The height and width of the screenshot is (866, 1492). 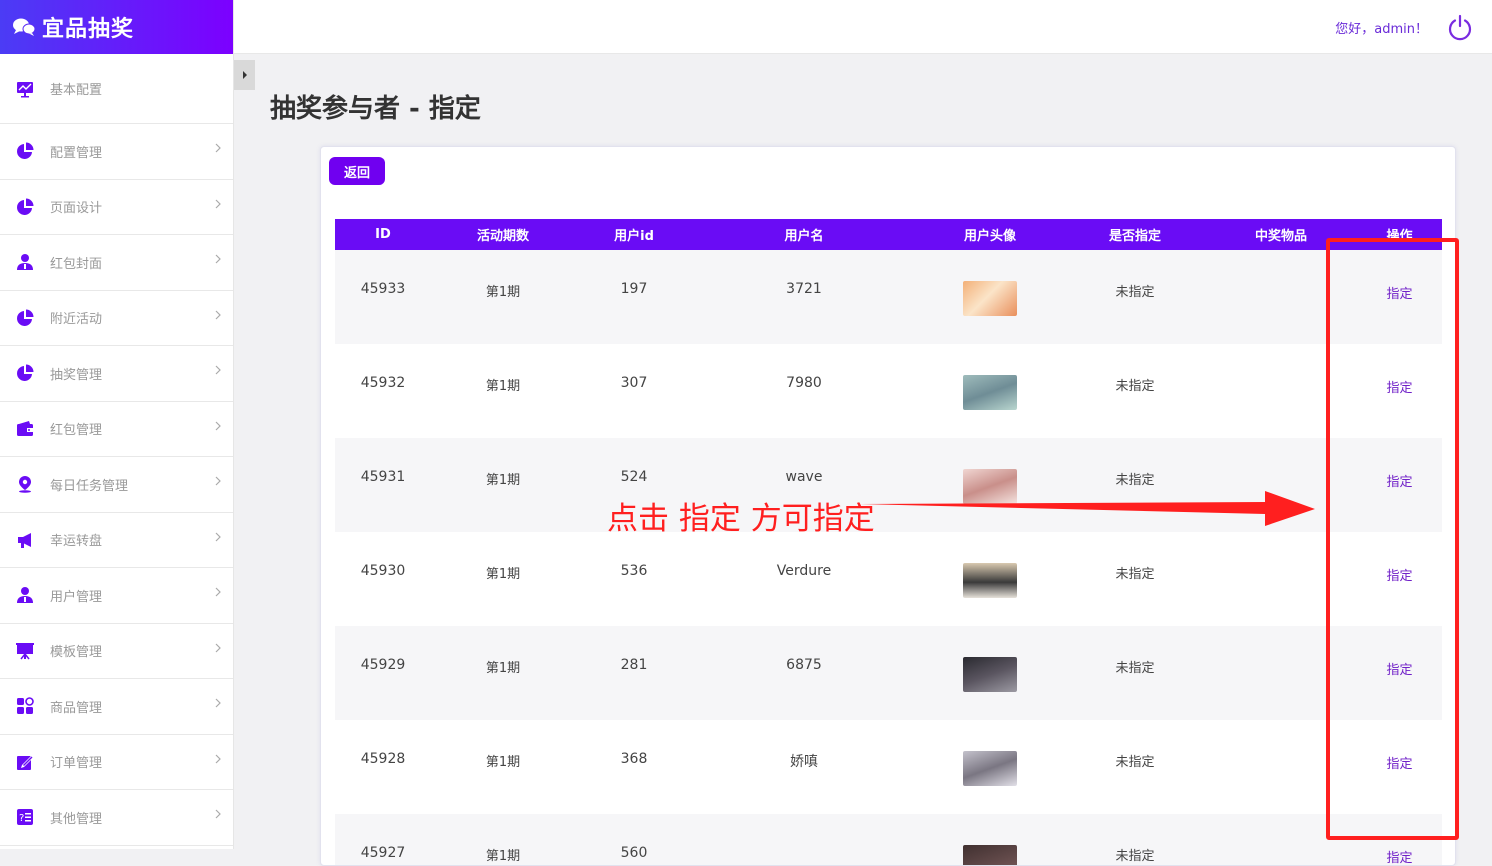 I want to click on cell-id: 45930, so click(x=383, y=579).